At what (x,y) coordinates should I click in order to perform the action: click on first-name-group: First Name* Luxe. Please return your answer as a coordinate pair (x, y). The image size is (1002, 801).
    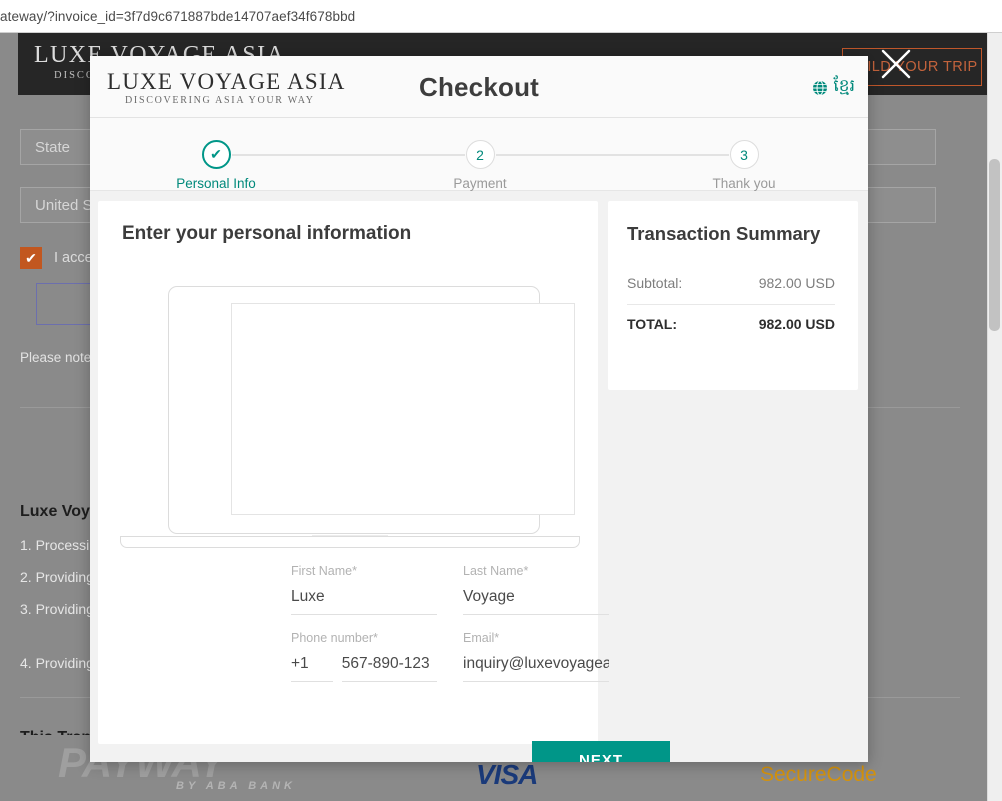
    Looking at the image, I should click on (364, 589).